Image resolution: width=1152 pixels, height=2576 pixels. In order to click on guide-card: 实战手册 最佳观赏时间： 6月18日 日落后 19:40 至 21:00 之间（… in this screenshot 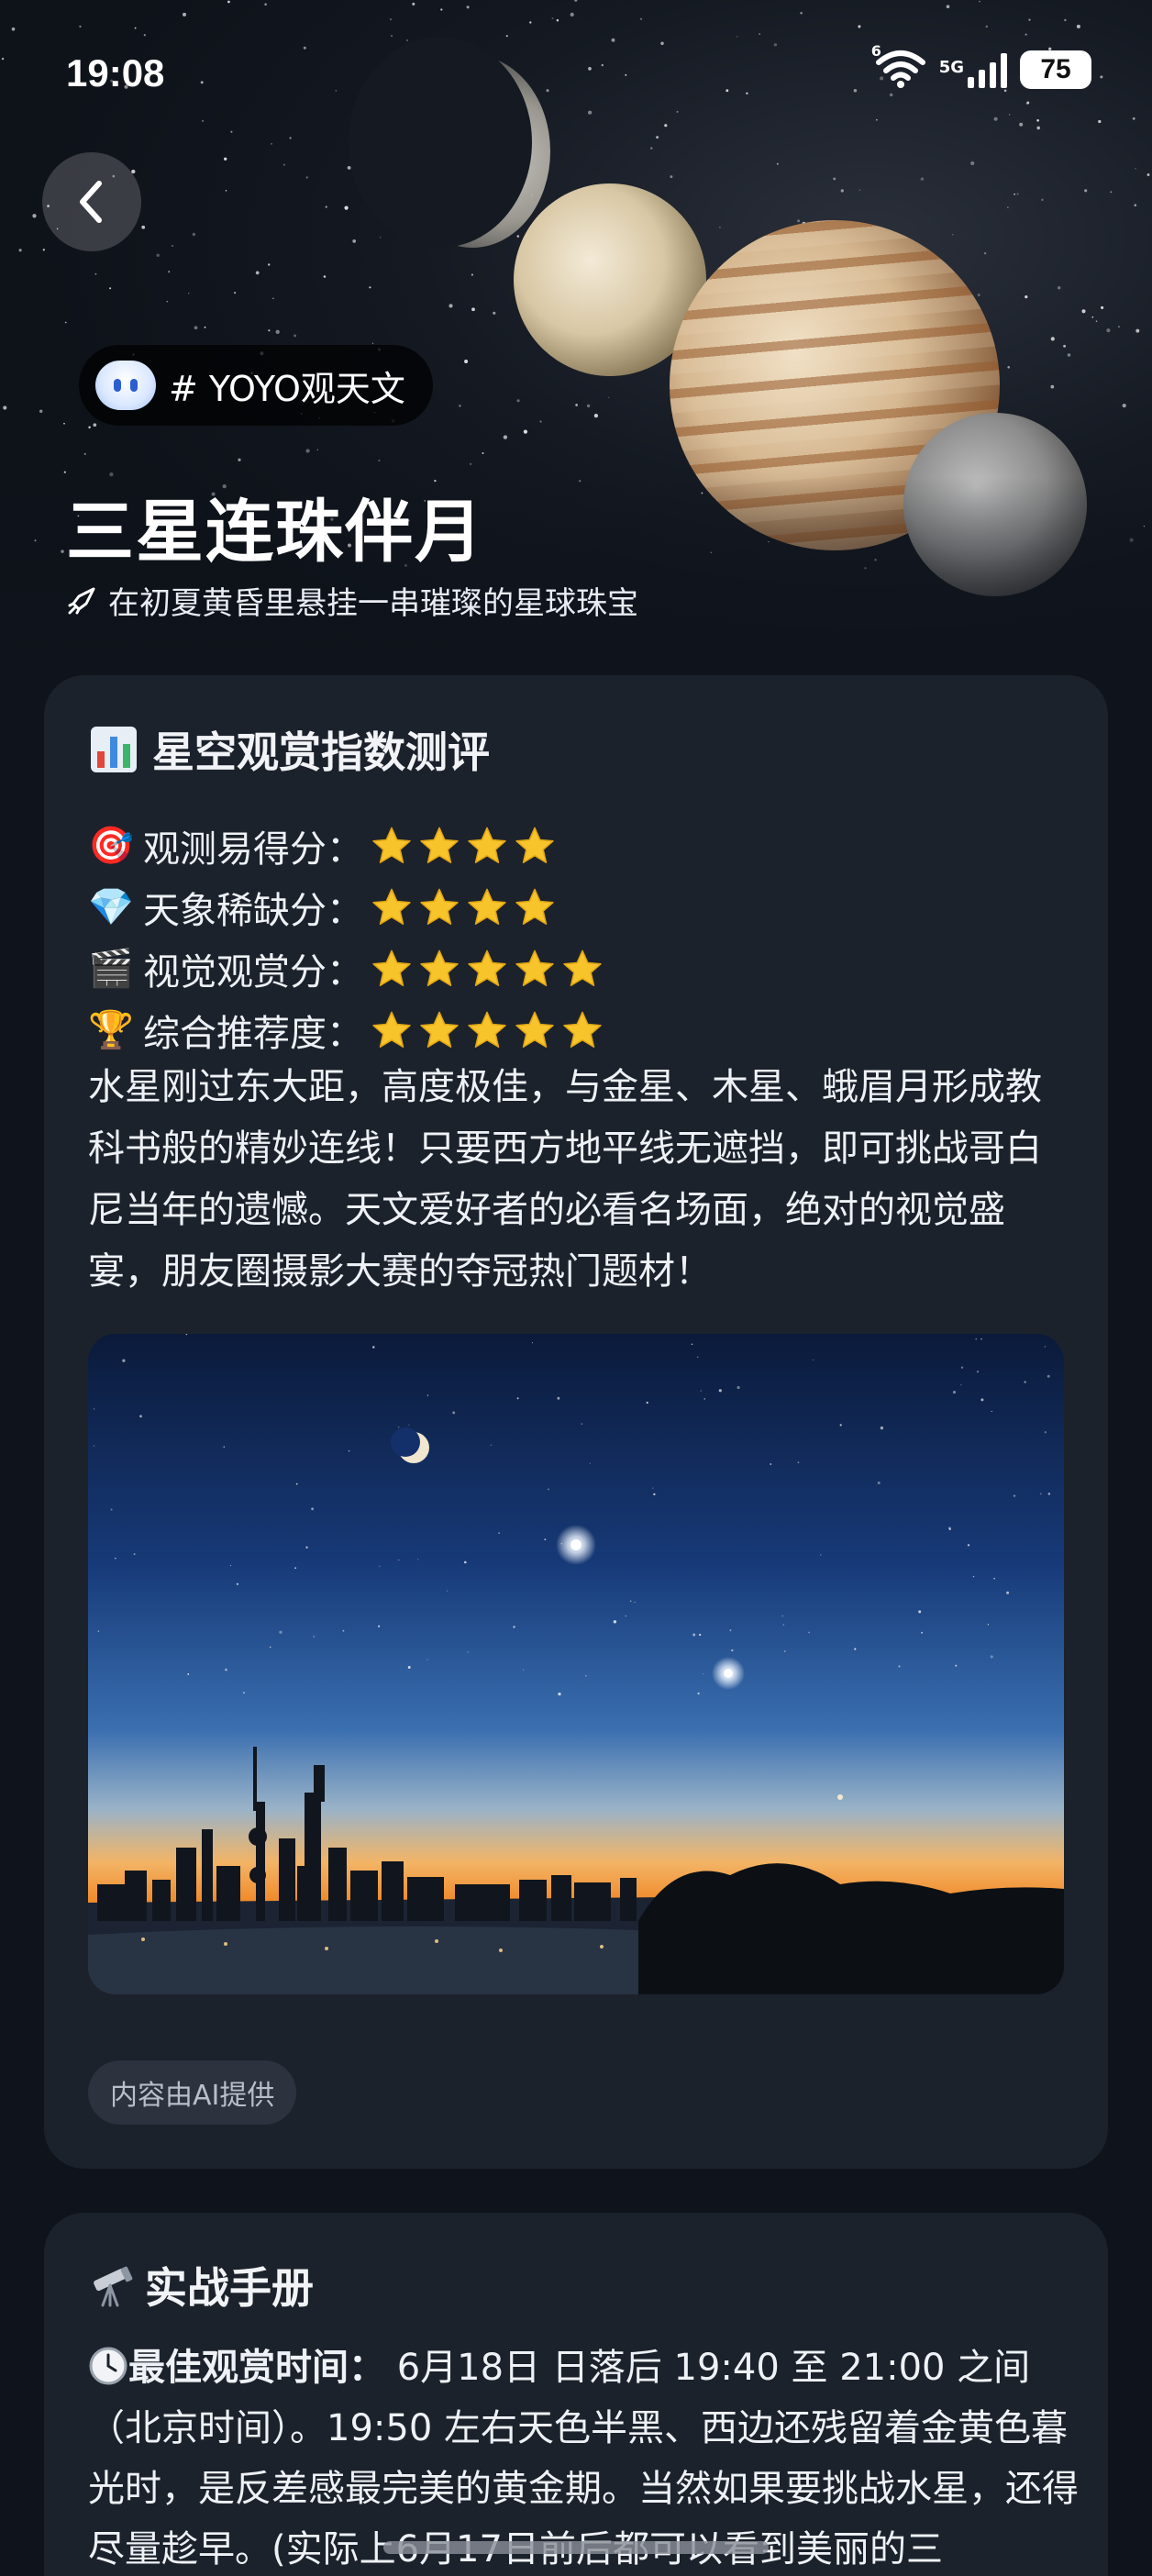, I will do `click(576, 2394)`.